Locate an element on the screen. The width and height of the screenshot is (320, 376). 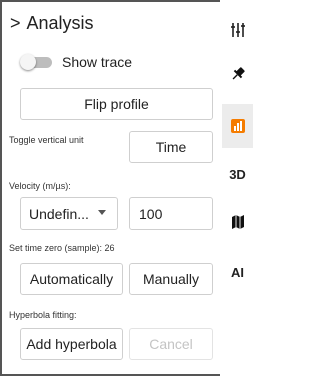
tab-analysis is located at coordinates (237, 126).